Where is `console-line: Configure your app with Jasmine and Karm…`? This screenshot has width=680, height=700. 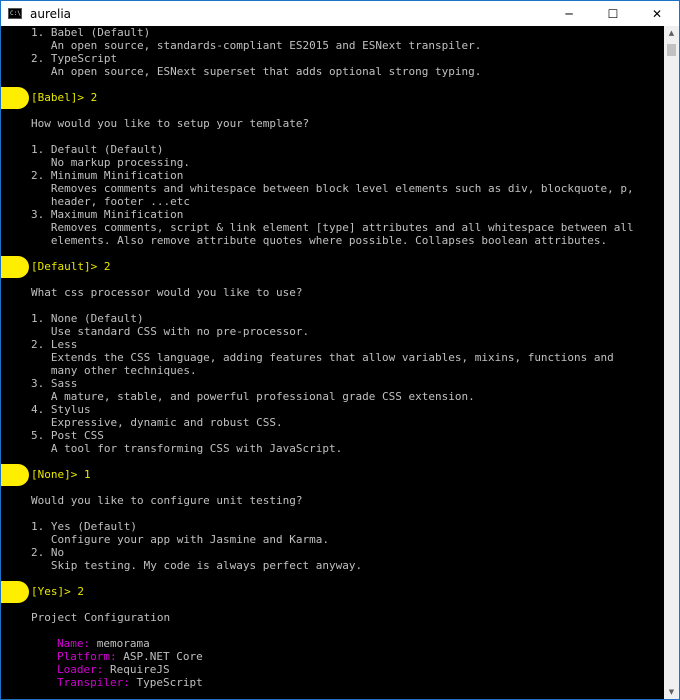
console-line: Configure your app with Jasmine and Karm… is located at coordinates (180, 539).